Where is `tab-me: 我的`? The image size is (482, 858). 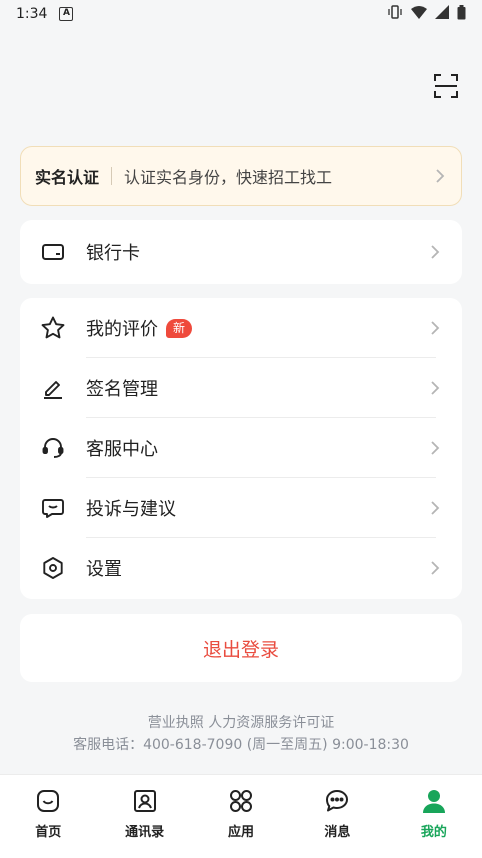 tab-me: 我的 is located at coordinates (434, 816).